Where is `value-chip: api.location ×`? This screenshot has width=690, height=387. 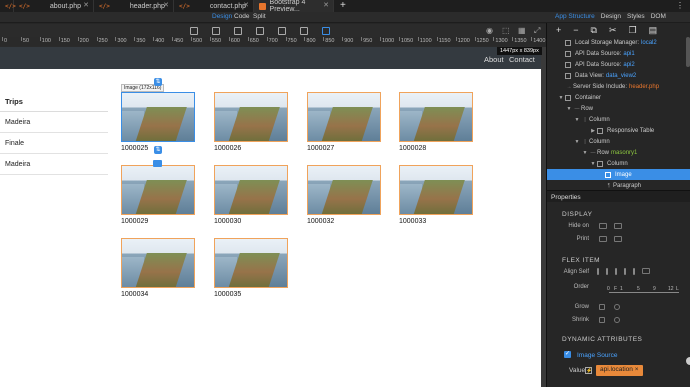 value-chip: api.location × is located at coordinates (619, 370).